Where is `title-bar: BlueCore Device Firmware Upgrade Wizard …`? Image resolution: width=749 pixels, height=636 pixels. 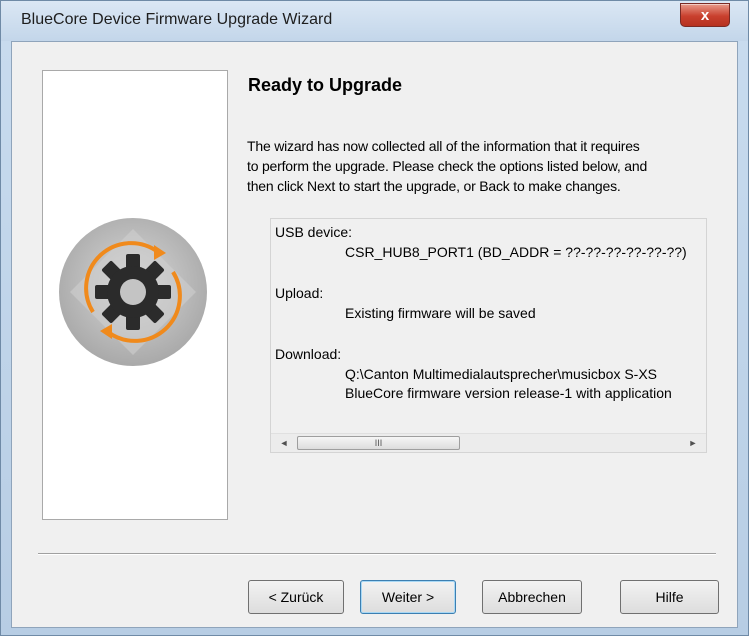 title-bar: BlueCore Device Firmware Upgrade Wizard … is located at coordinates (374, 21).